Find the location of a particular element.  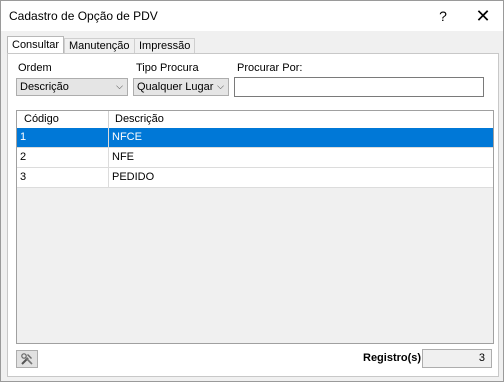

procurar-por-label: Procurar Por: is located at coordinates (270, 68).